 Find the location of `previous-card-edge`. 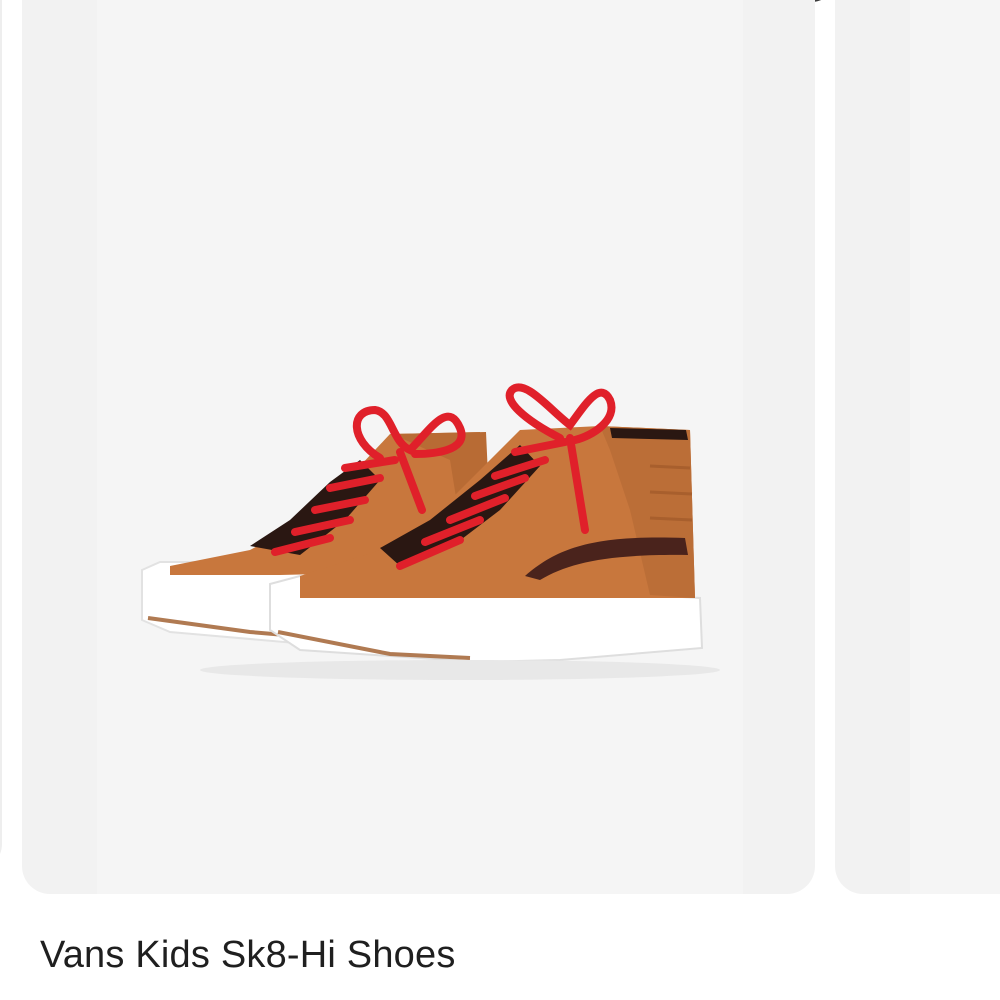

previous-card-edge is located at coordinates (1, 435).